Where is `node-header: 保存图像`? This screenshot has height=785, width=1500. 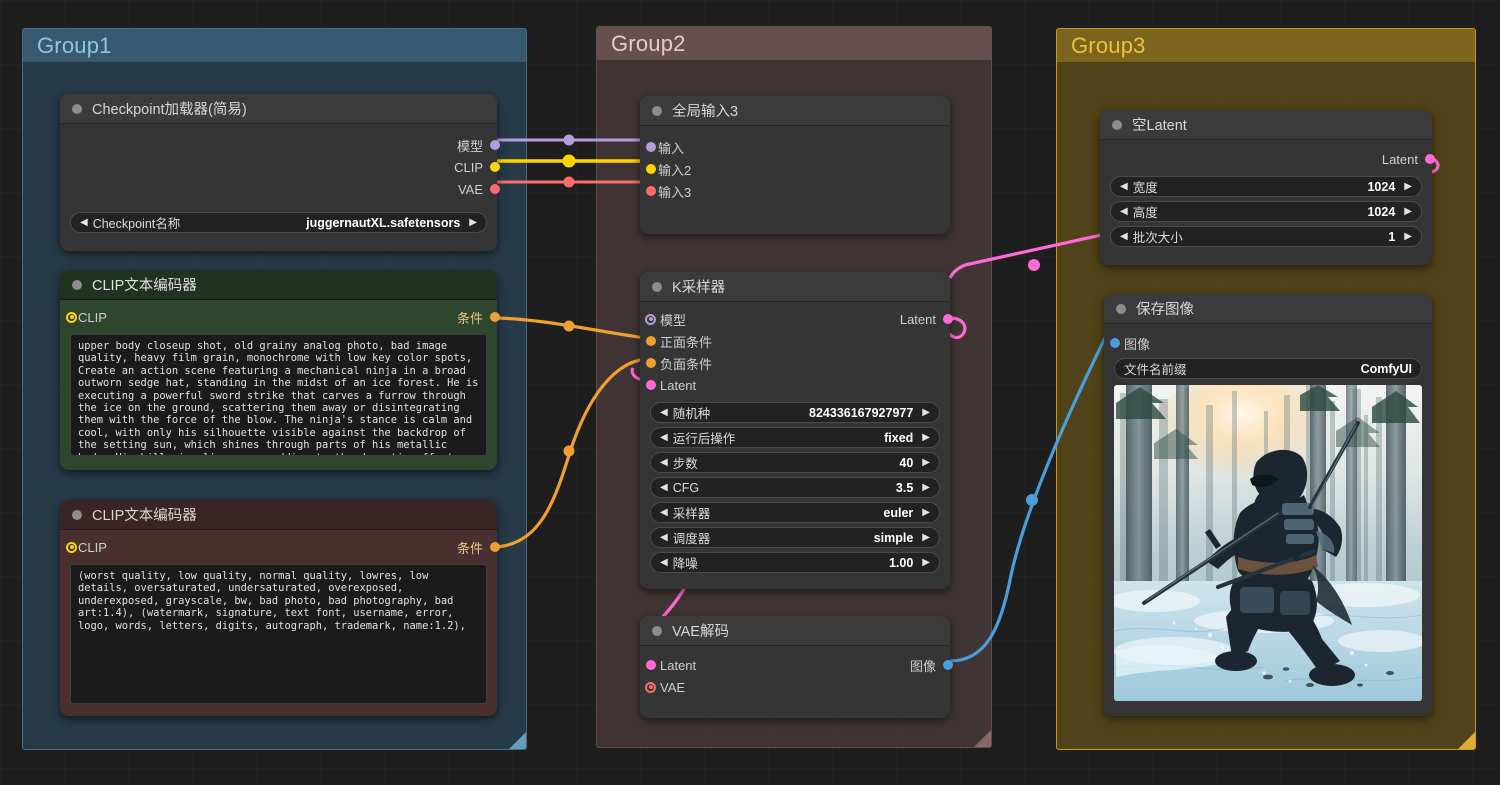
node-header: 保存图像 is located at coordinates (1268, 309).